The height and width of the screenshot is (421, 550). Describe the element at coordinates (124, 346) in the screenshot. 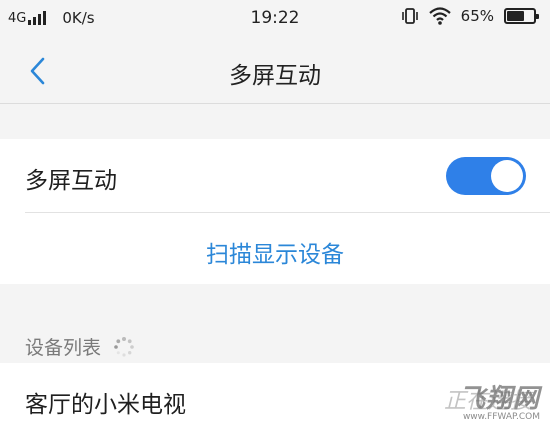

I see `spinner-icon` at that location.